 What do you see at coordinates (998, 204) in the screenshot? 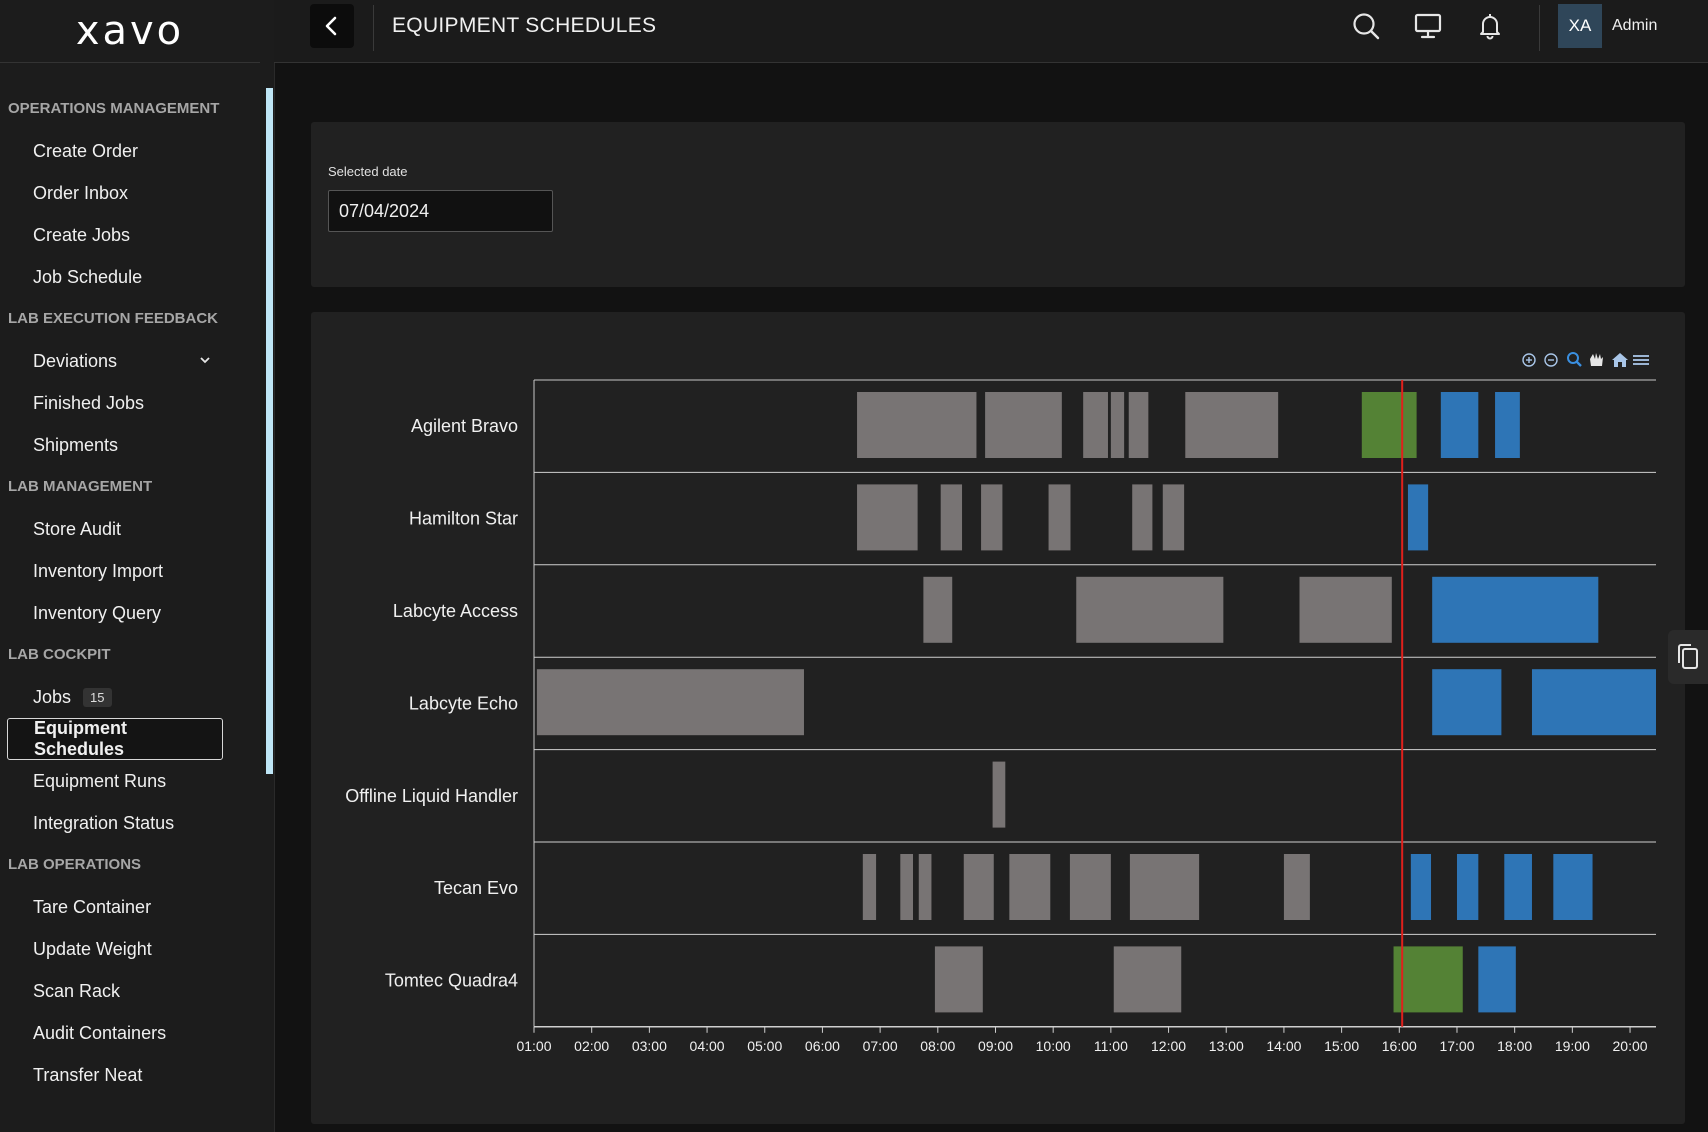
I see `date-filter-card: Selected date 07/04/2024` at bounding box center [998, 204].